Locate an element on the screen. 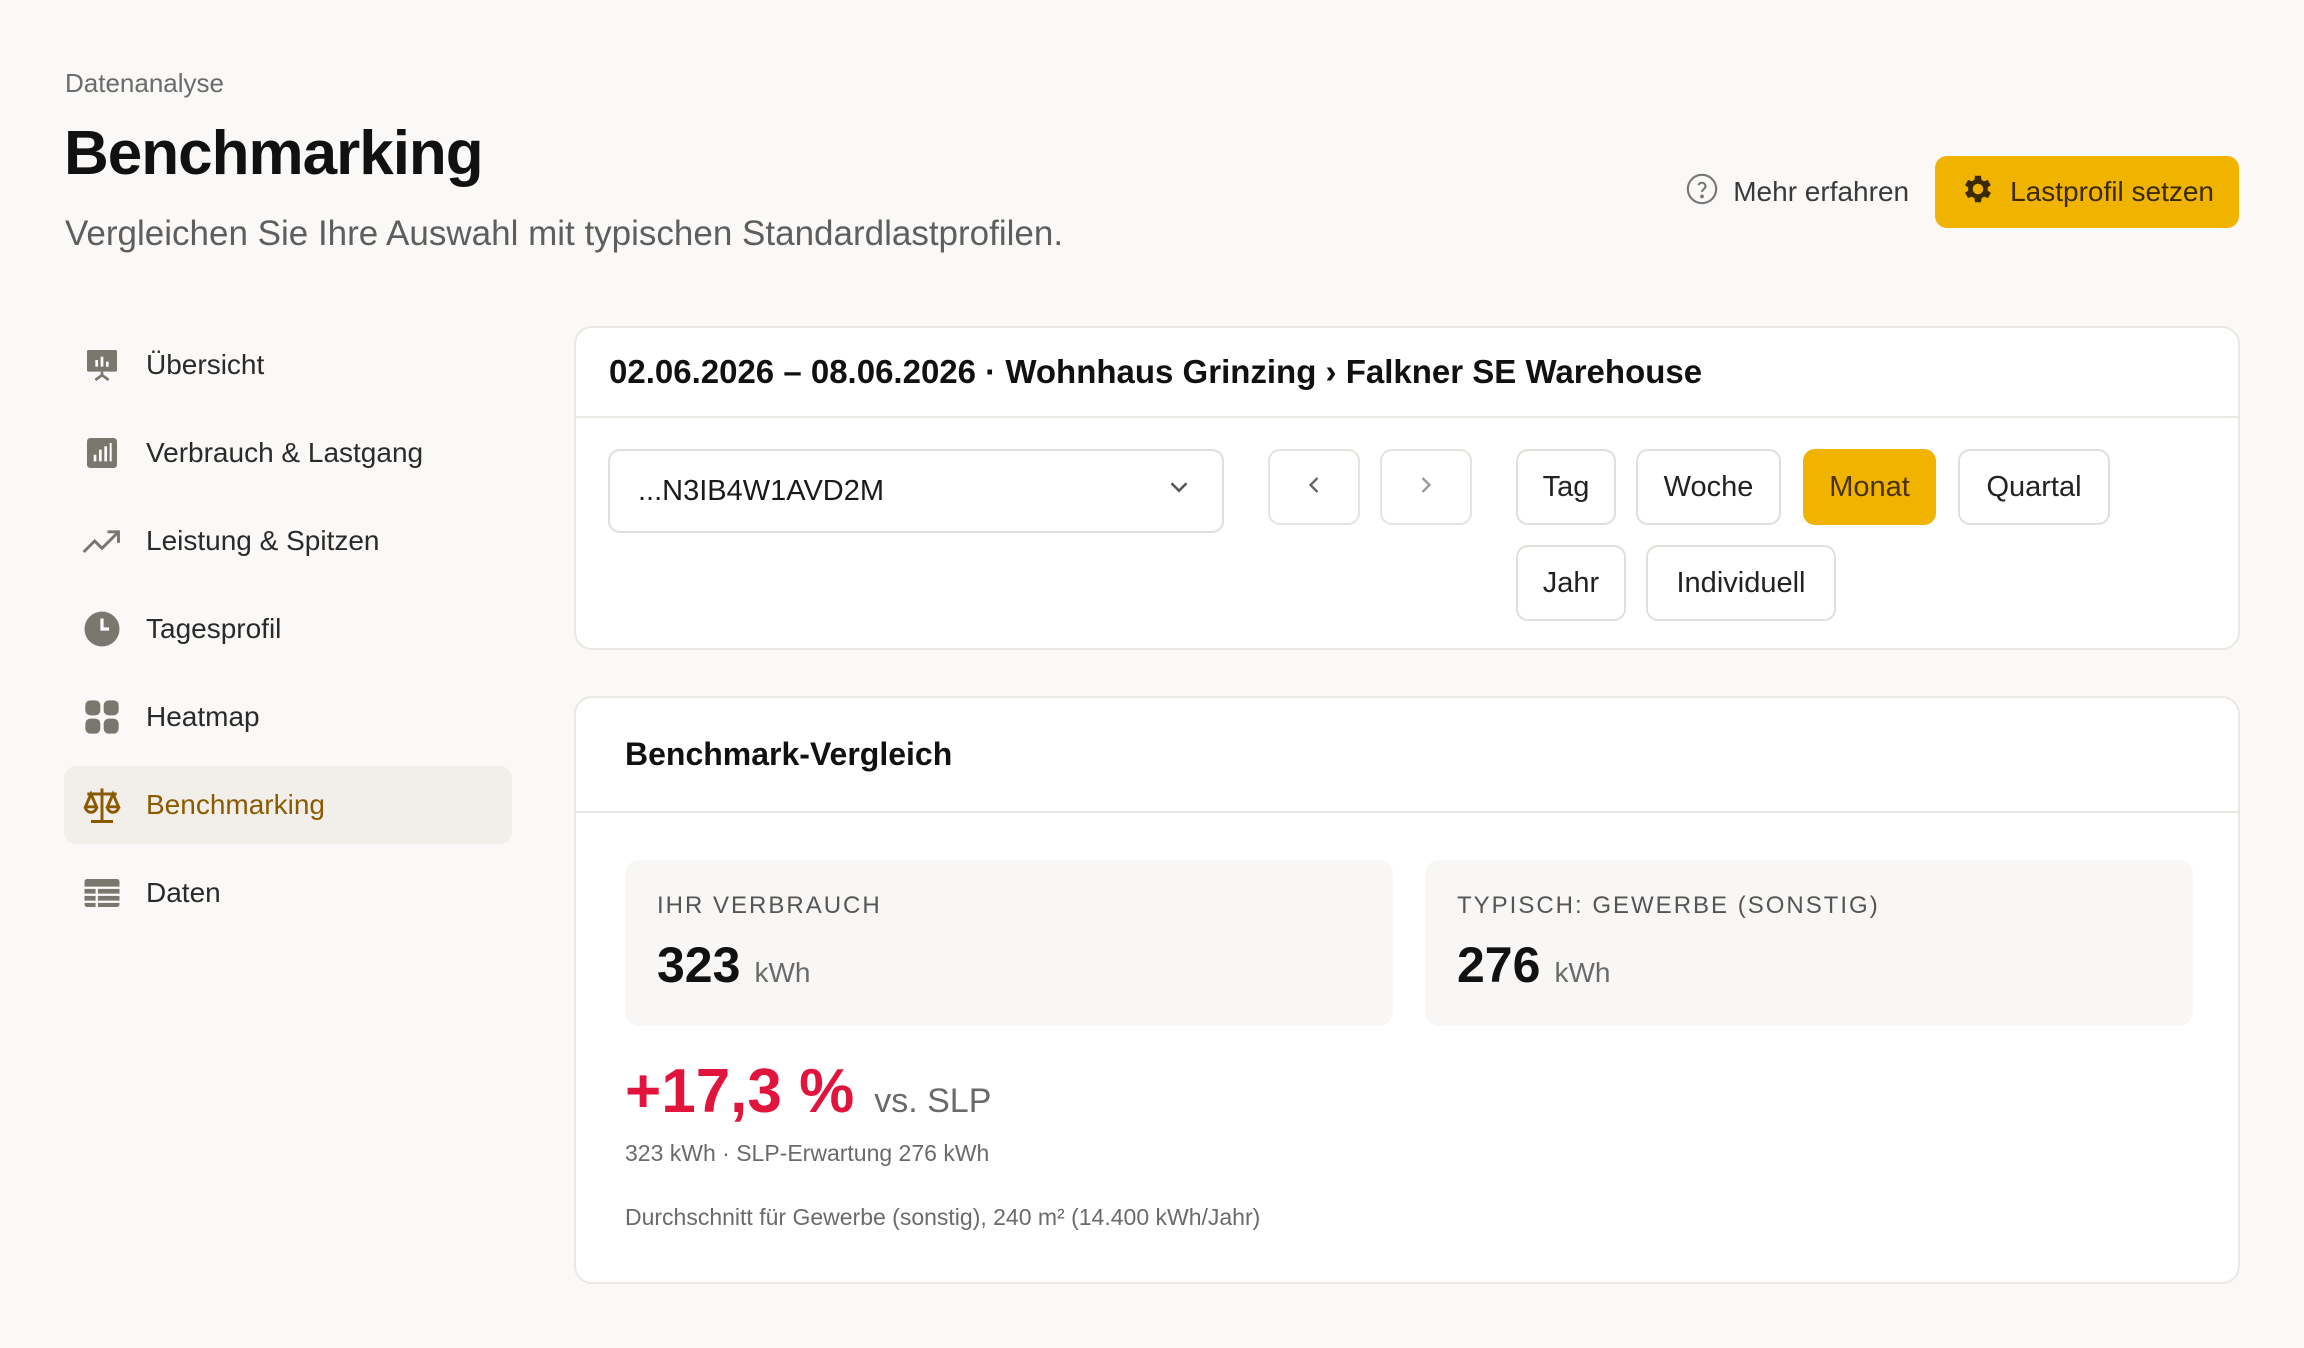  sidebar-item-heatmap: Heatmap is located at coordinates (288, 717).